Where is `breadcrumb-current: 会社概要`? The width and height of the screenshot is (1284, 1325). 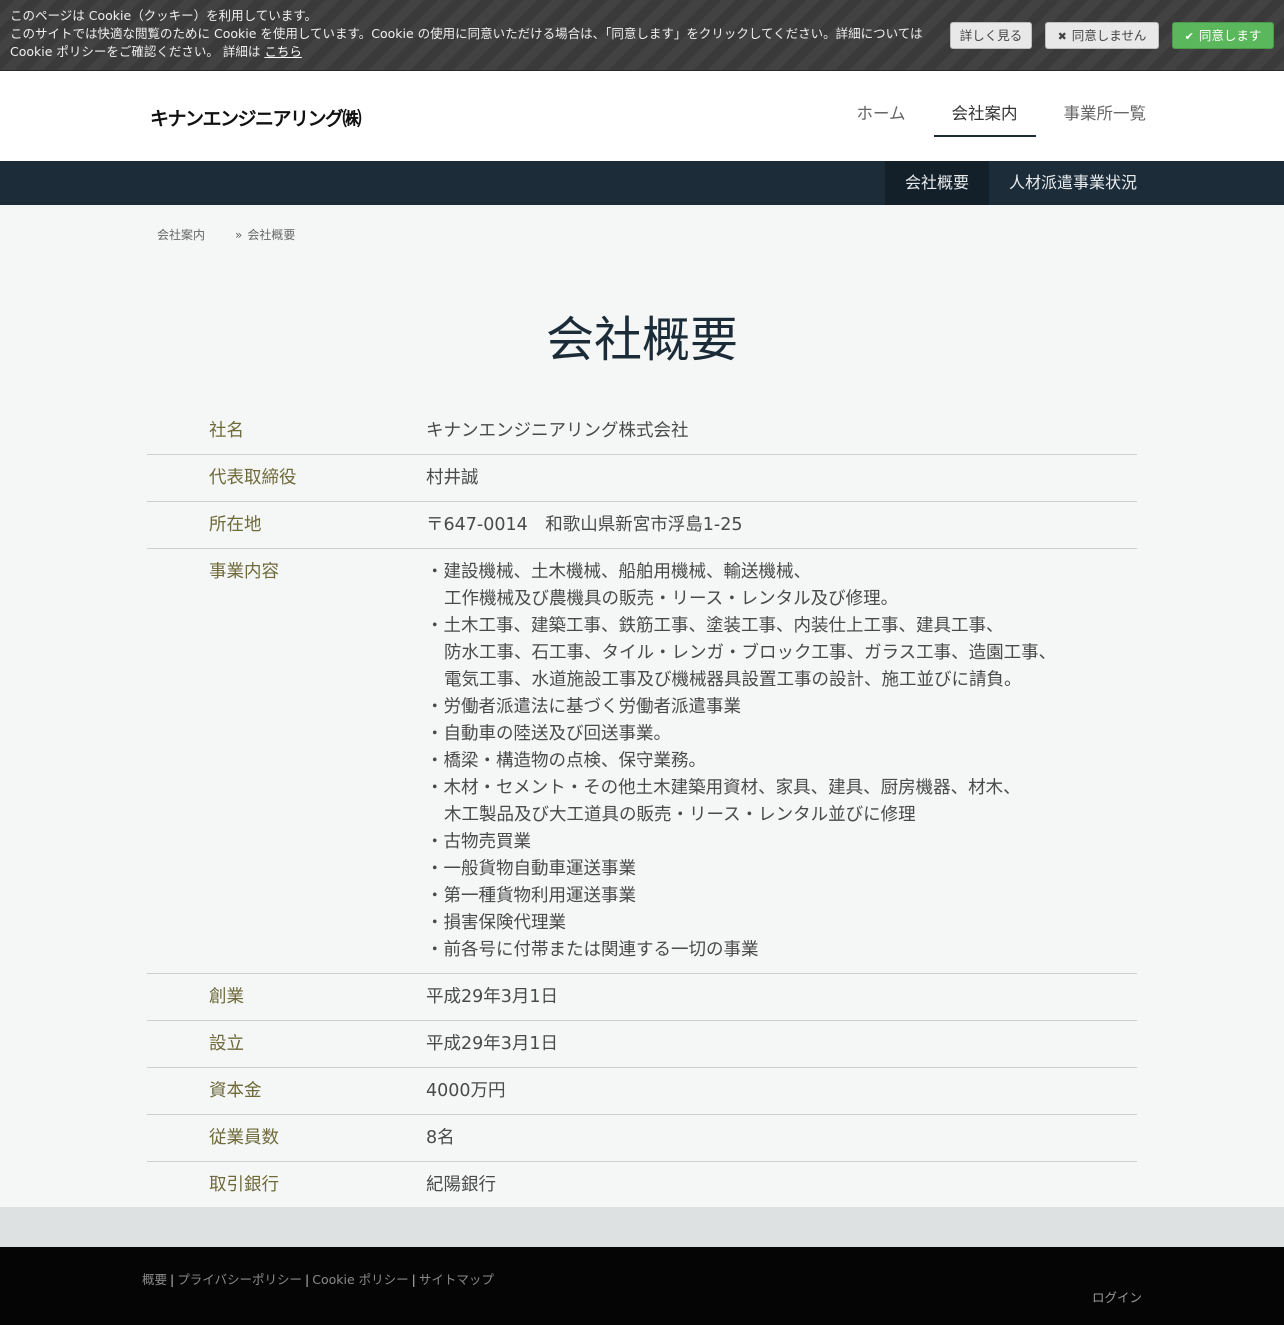 breadcrumb-current: 会社概要 is located at coordinates (271, 235).